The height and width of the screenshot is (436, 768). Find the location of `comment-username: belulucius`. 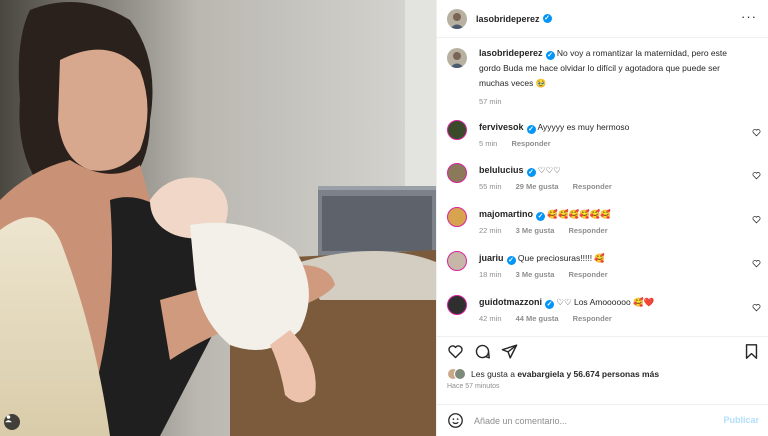

comment-username: belulucius is located at coordinates (501, 170).